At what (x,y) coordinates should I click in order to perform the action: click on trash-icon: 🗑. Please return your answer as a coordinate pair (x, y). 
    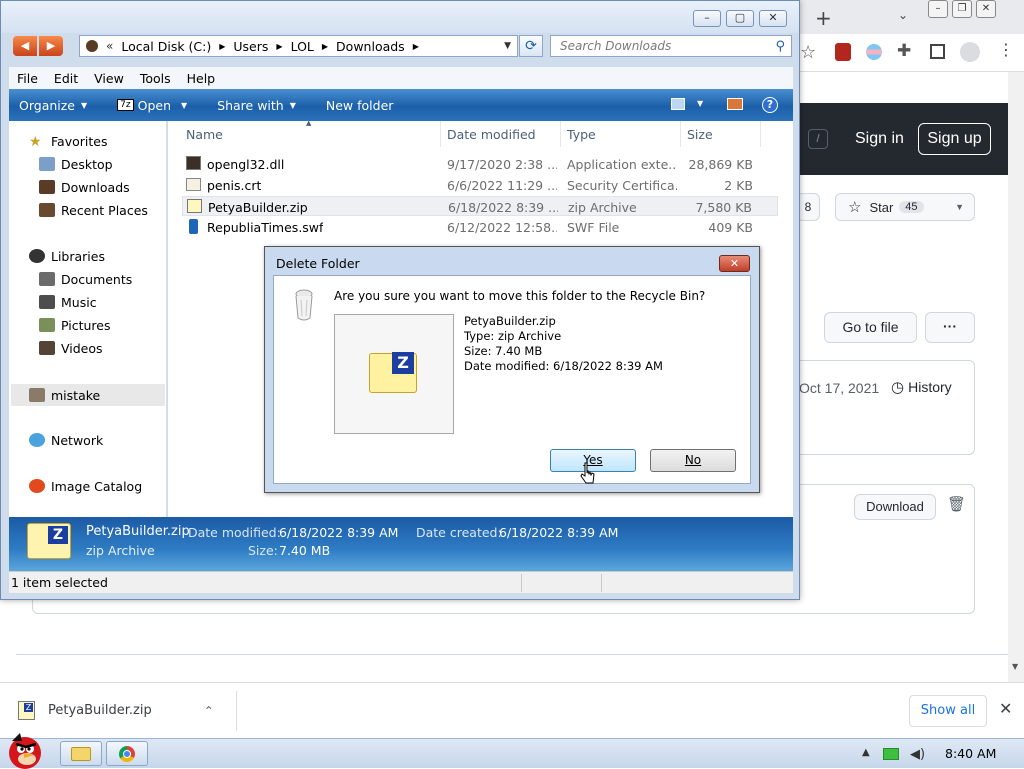
    Looking at the image, I should click on (956, 504).